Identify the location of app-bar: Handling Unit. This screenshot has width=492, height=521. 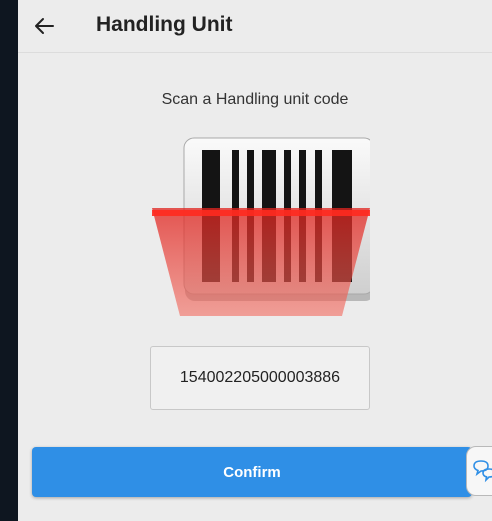
(255, 26).